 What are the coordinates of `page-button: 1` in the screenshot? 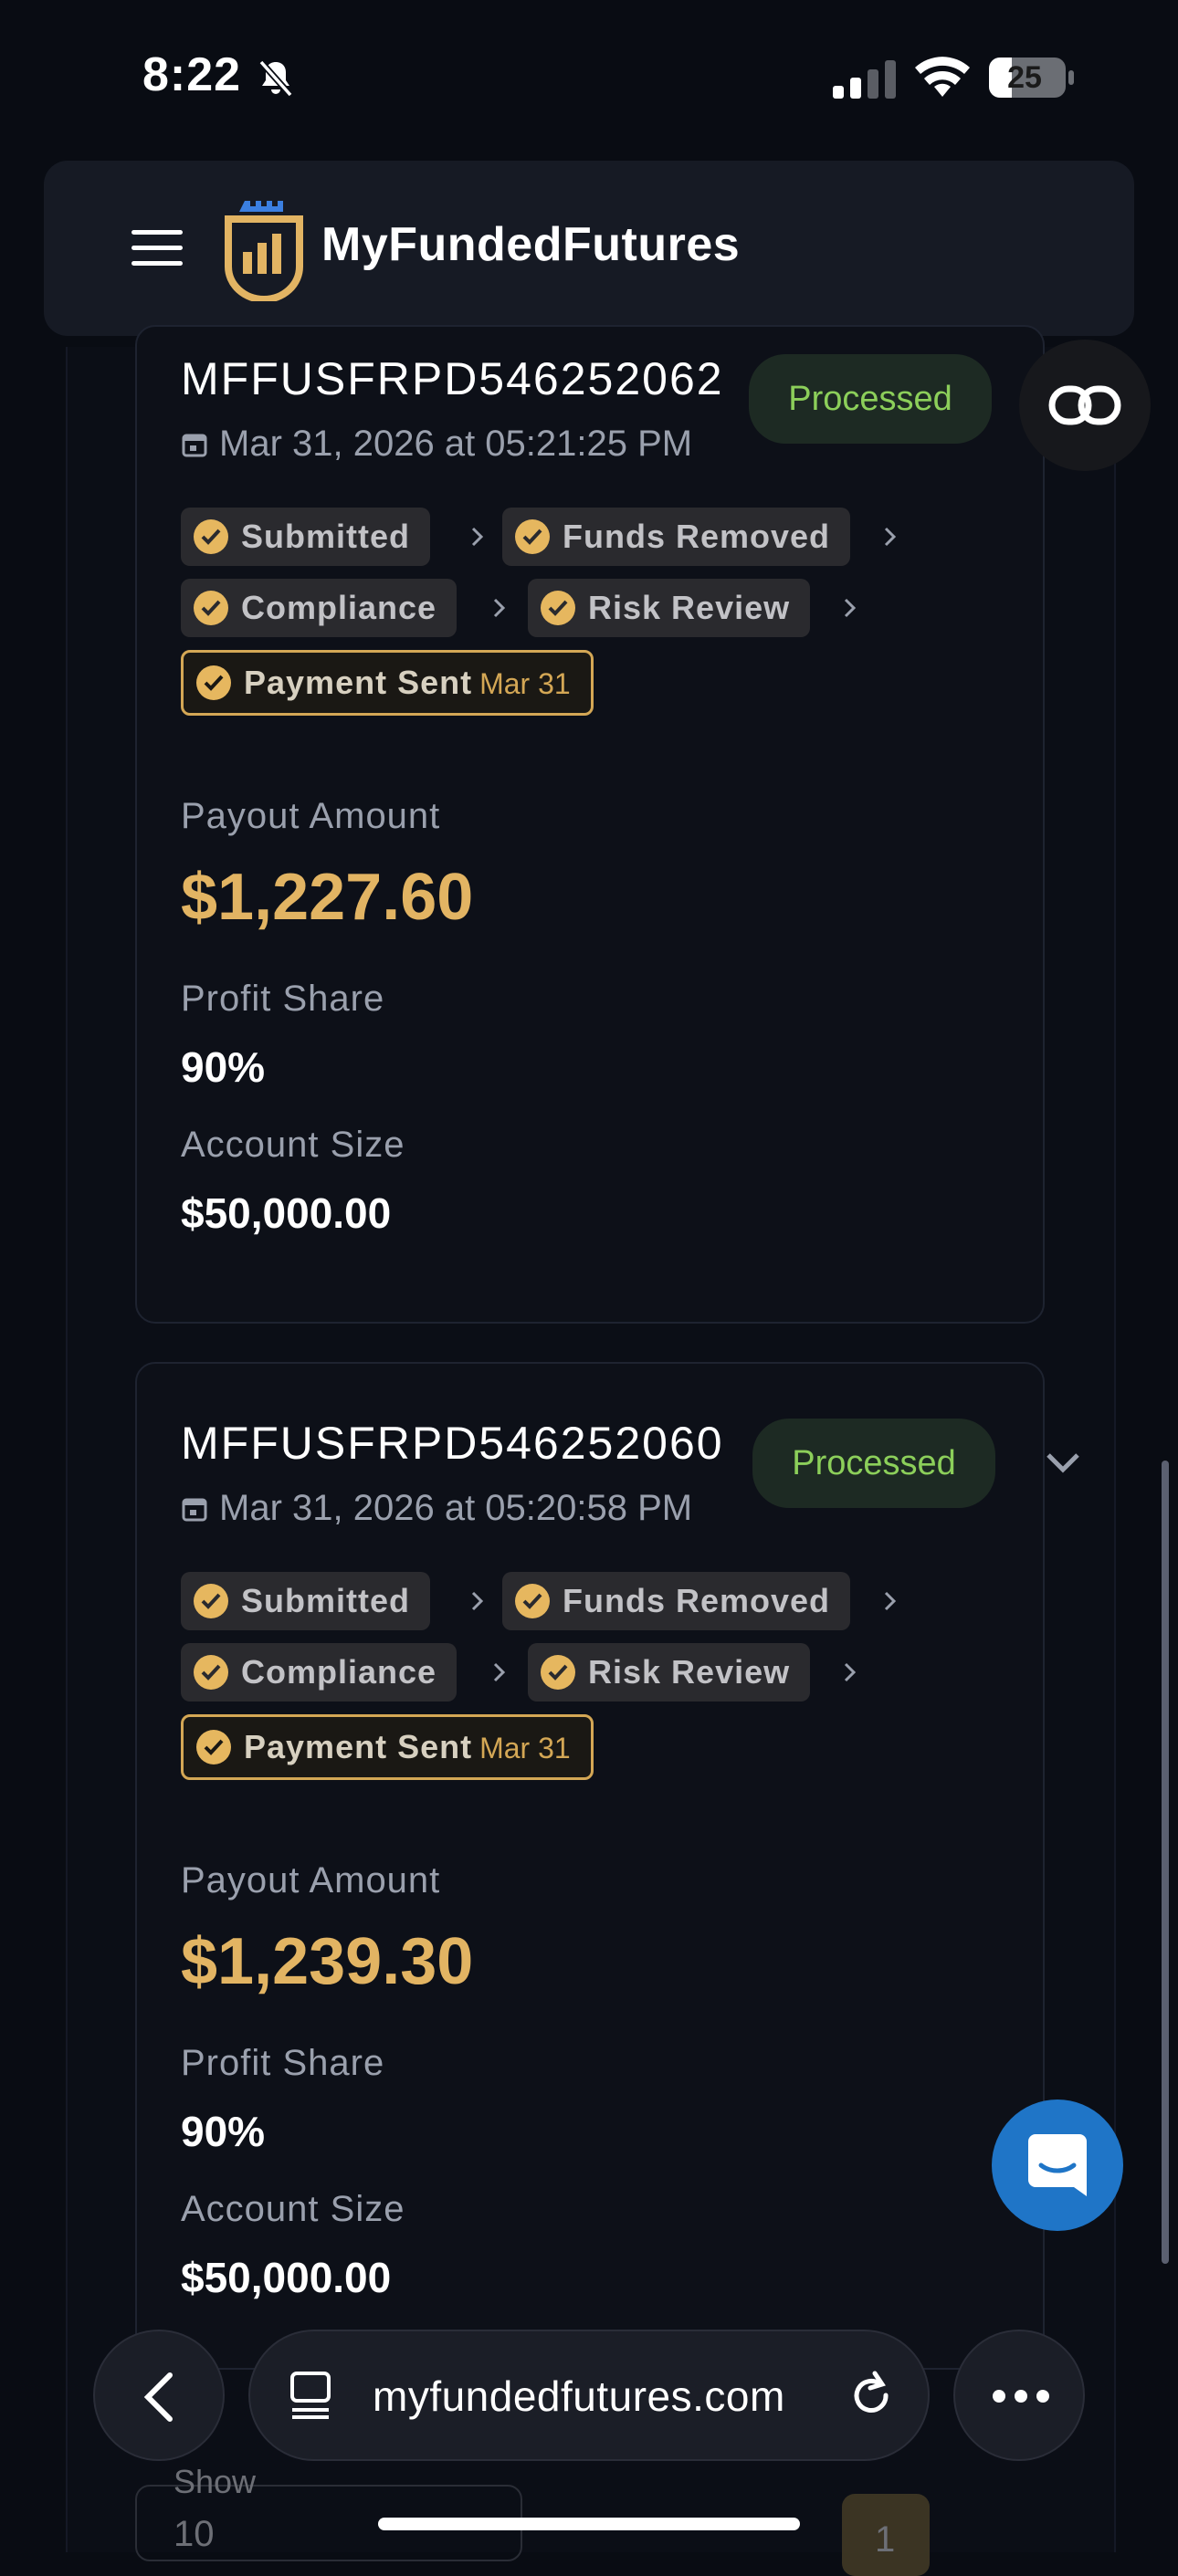 It's located at (886, 2535).